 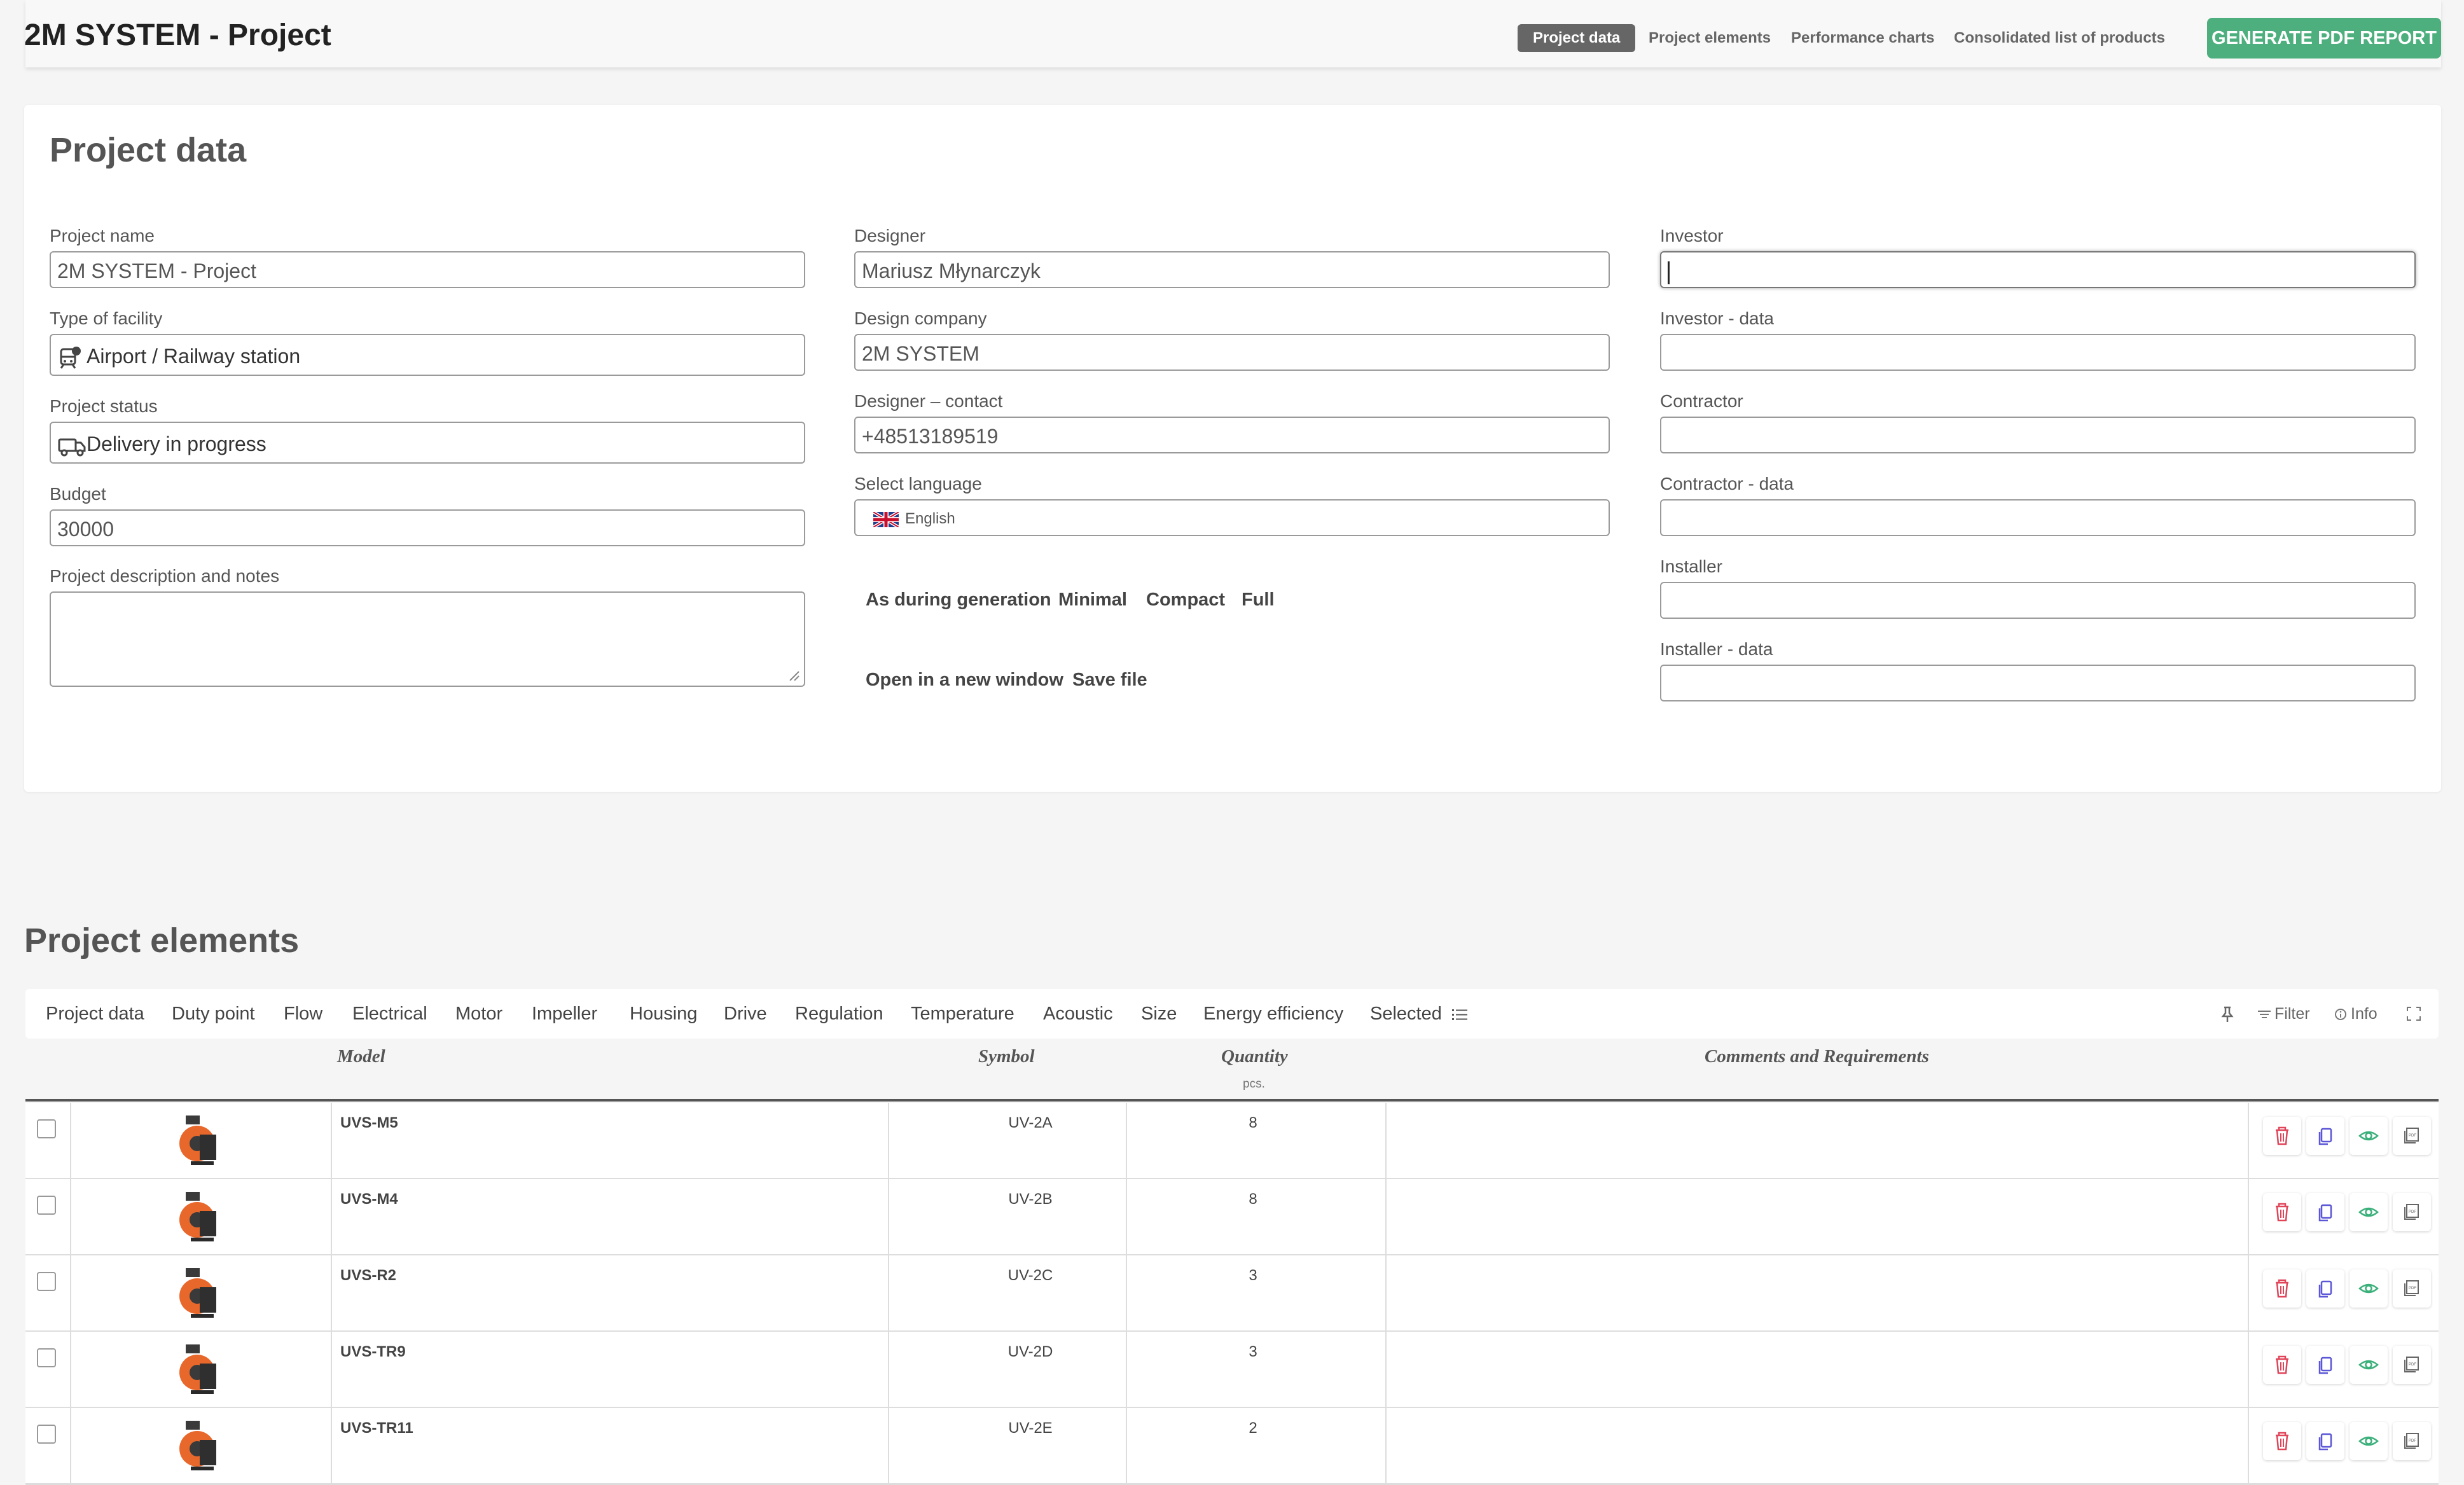 What do you see at coordinates (921, 318) in the screenshot?
I see `company-label: Design company` at bounding box center [921, 318].